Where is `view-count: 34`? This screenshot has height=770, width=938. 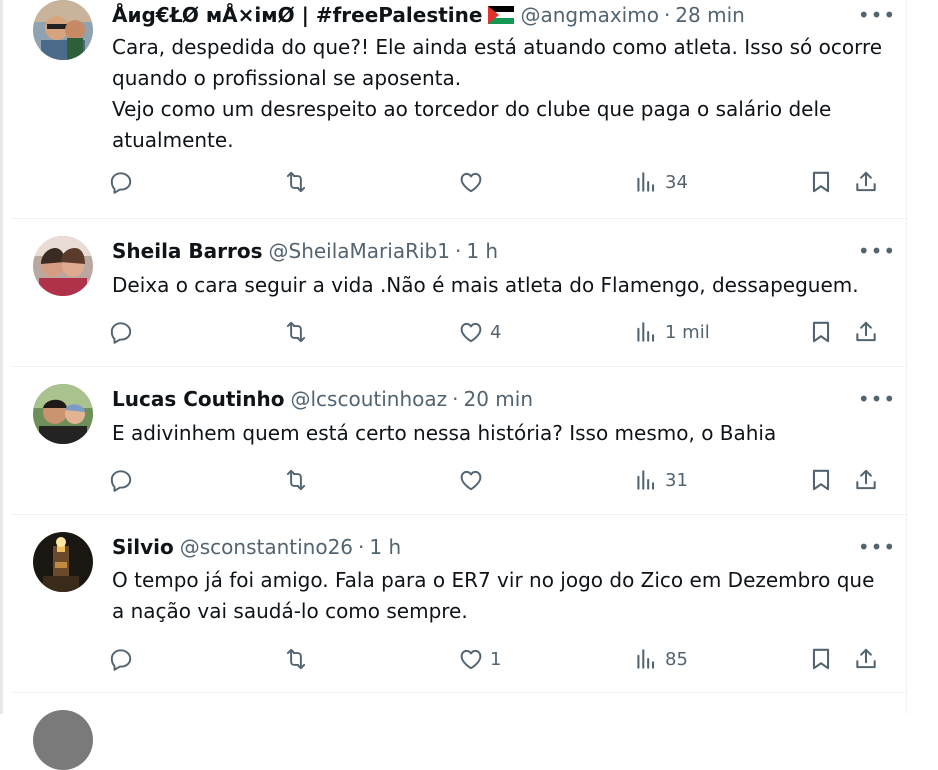
view-count: 34 is located at coordinates (676, 182).